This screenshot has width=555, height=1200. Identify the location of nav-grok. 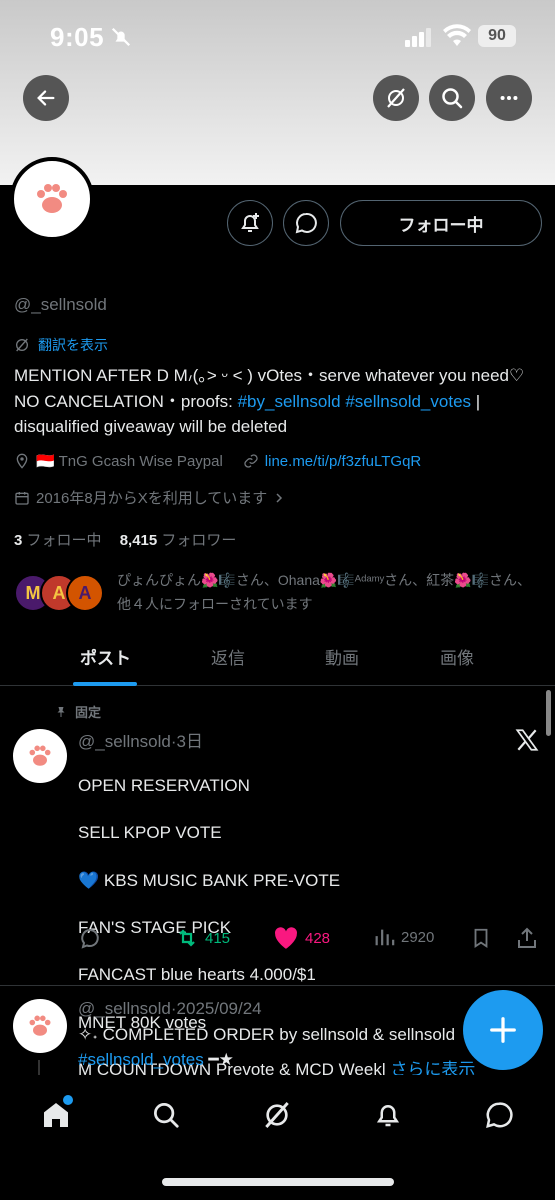
(277, 1115).